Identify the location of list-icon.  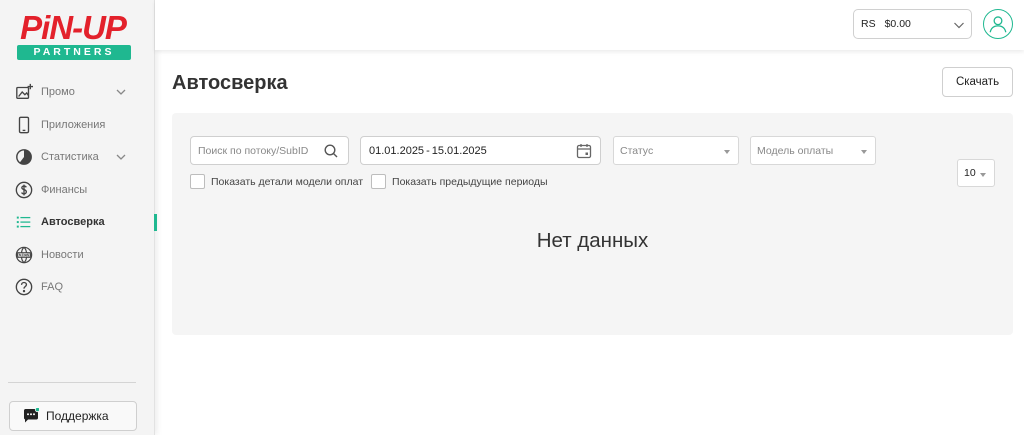
(24, 222).